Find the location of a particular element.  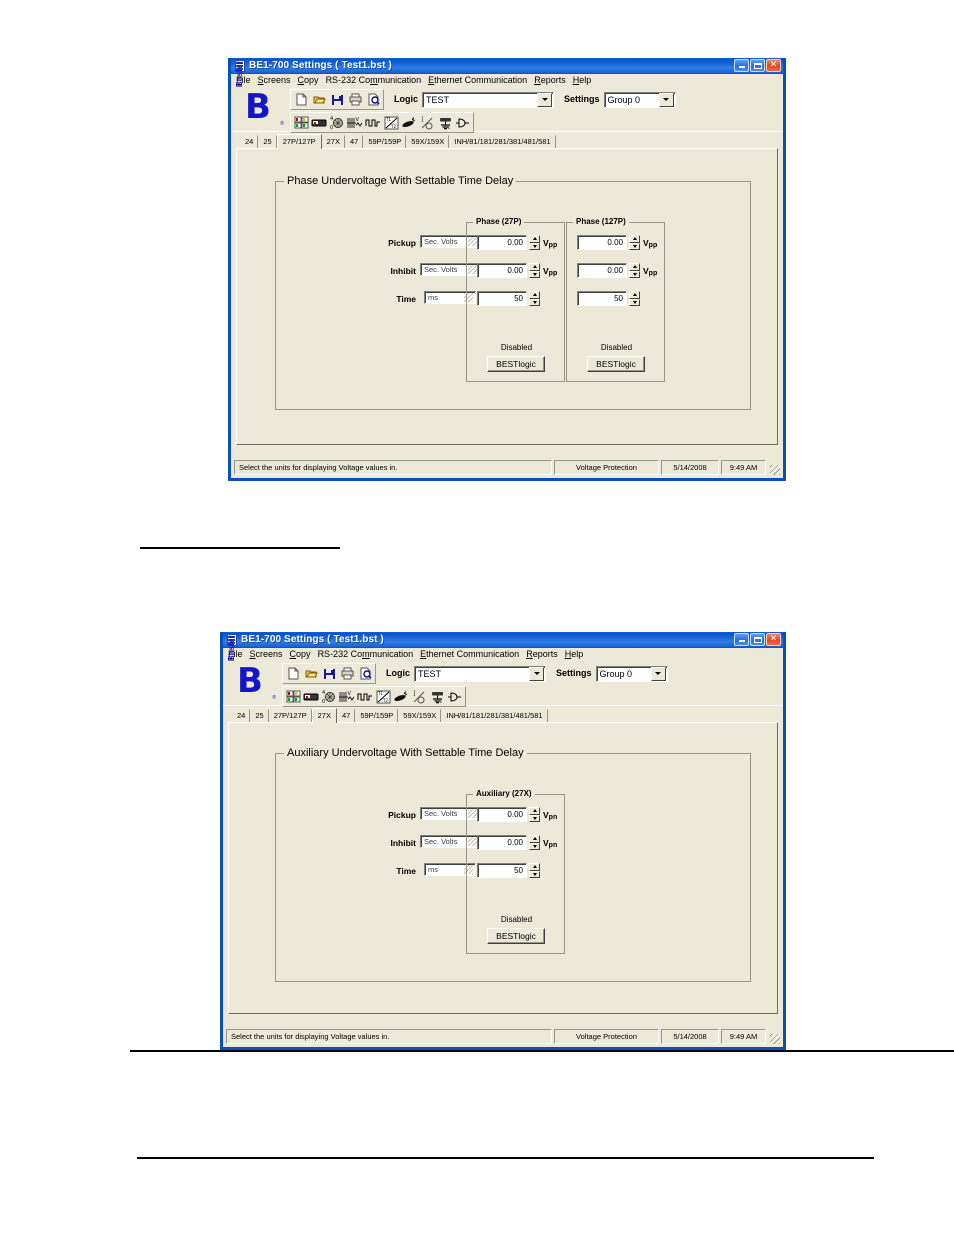

menu-screens: Screens is located at coordinates (277, 80).